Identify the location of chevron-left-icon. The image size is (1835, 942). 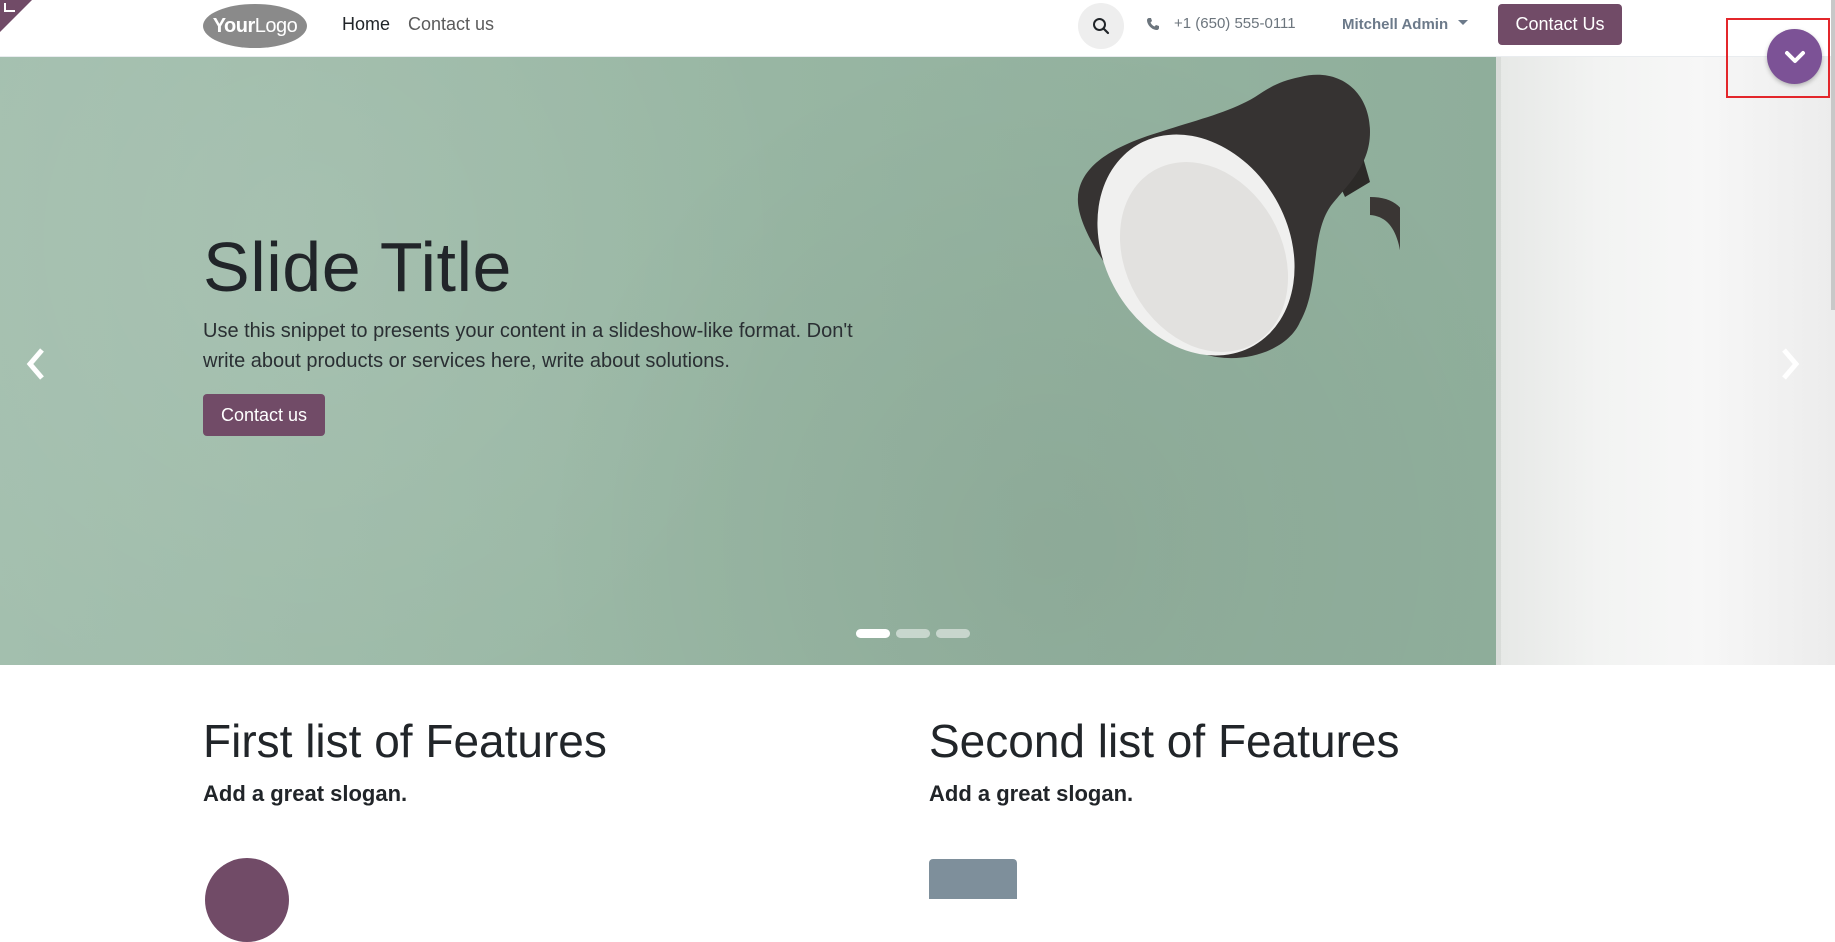
(35, 364).